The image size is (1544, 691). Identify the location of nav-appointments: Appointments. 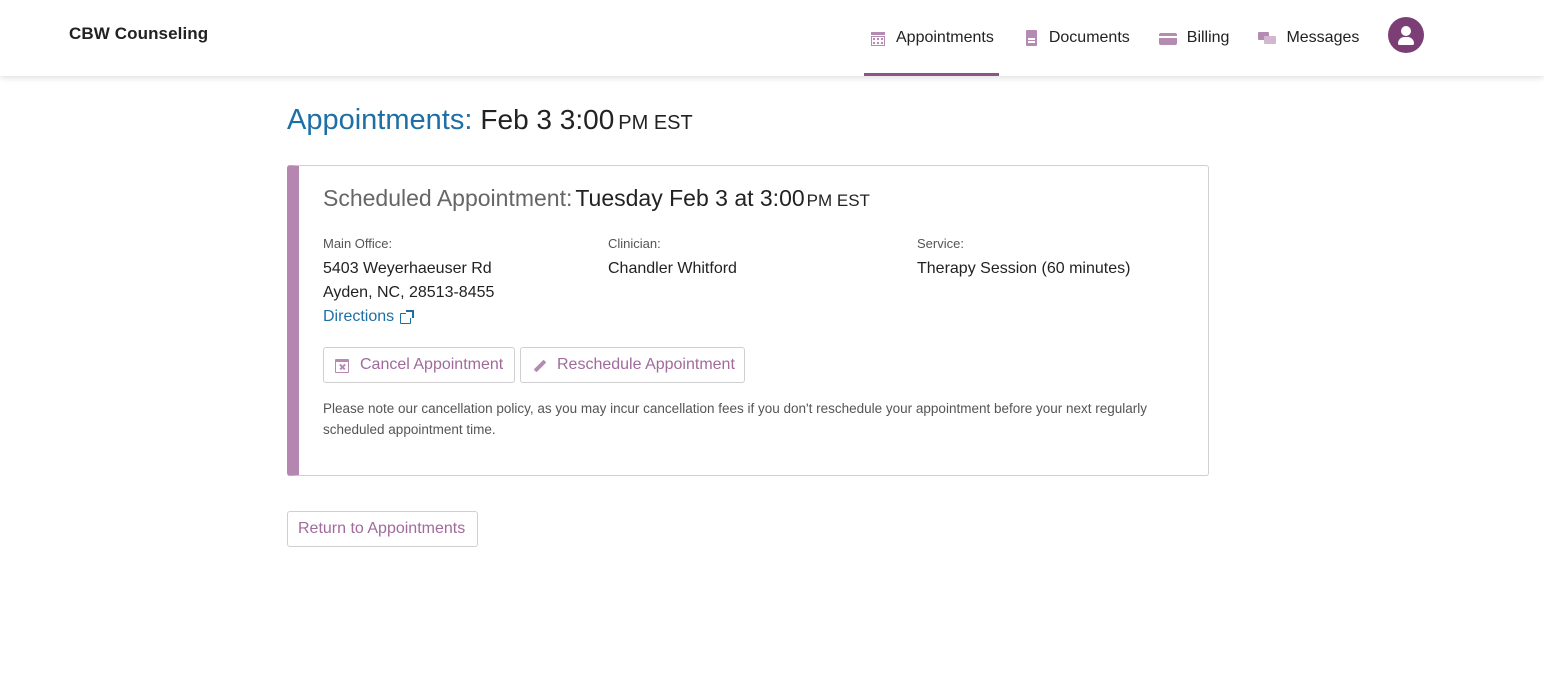
(931, 38).